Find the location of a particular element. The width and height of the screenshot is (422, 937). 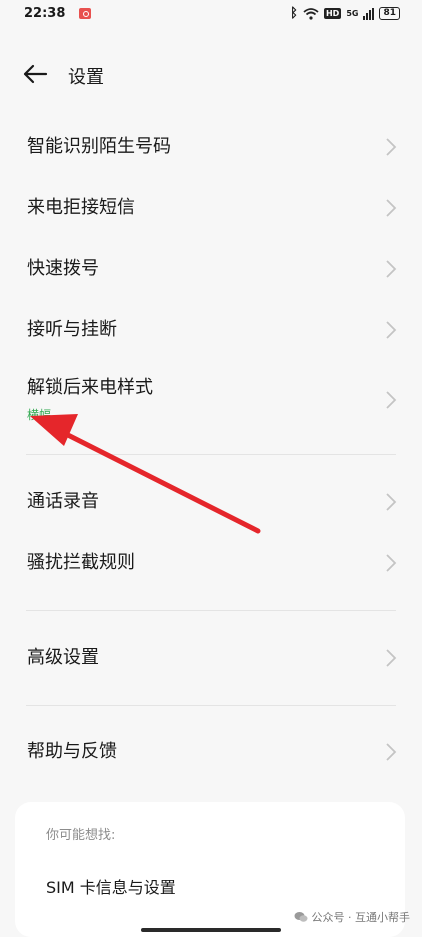

suggestion-title: 你可能想找: is located at coordinates (81, 835).